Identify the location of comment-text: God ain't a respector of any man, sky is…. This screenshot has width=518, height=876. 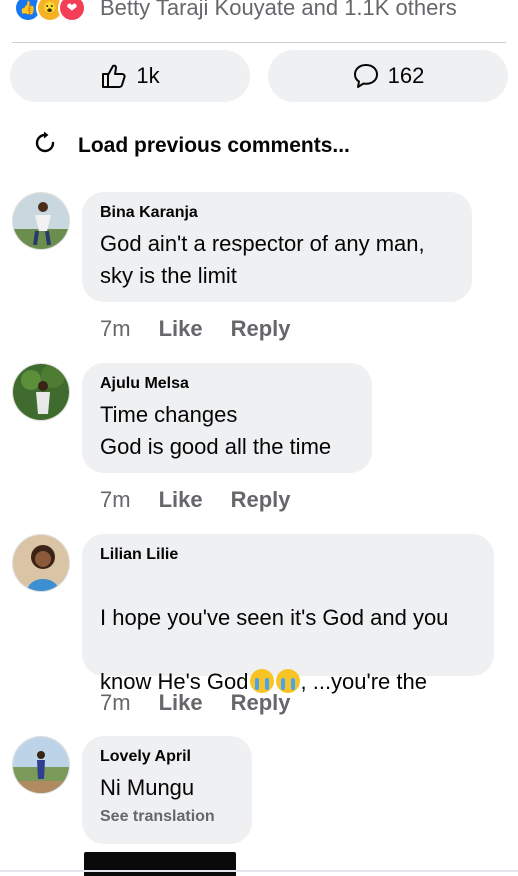
(262, 259).